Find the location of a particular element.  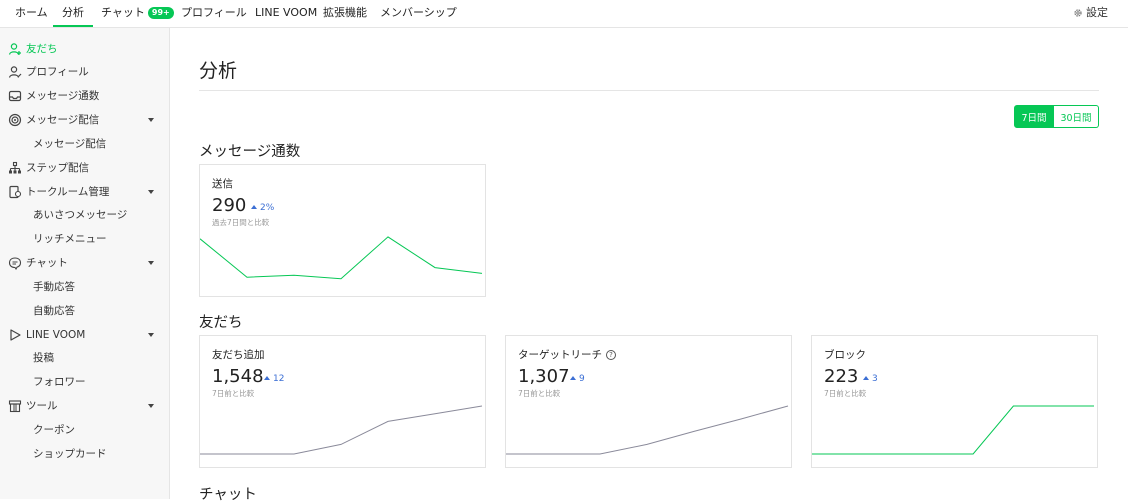

stat-card-blocked: ブロック 223 3 7日前と比較 is located at coordinates (954, 401).